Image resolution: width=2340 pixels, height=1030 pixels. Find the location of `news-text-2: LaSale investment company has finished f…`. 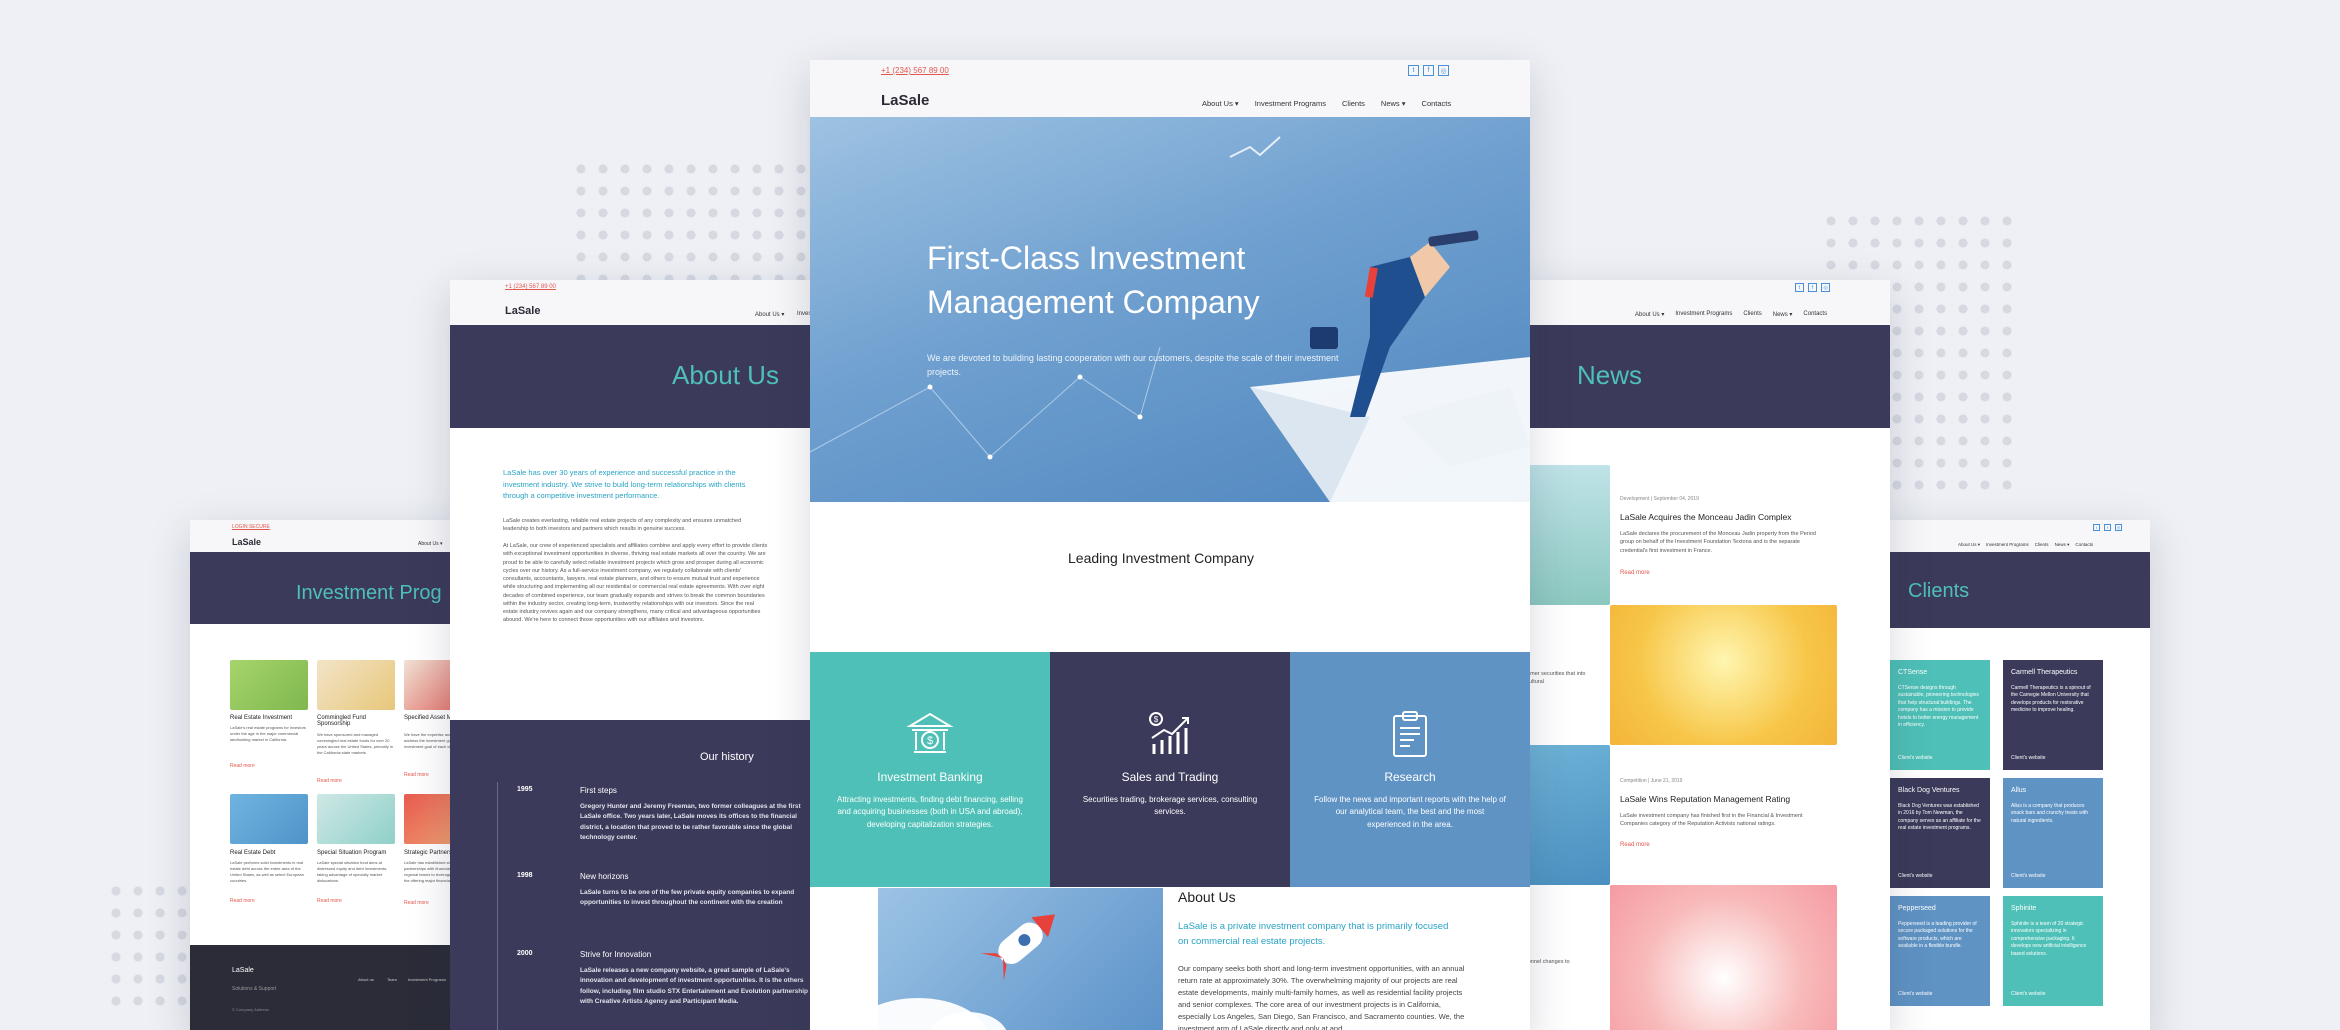

news-text-2: LaSale investment company has finished f… is located at coordinates (1711, 820).